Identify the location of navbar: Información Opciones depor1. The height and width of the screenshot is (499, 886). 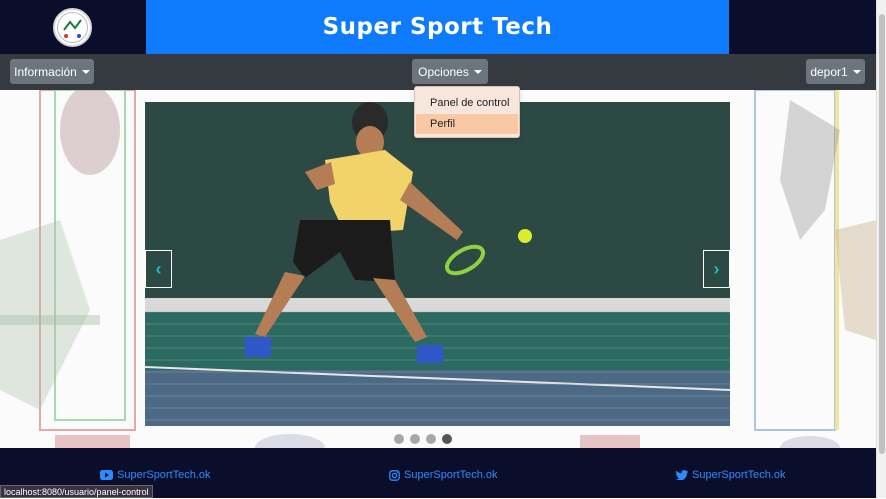
(443, 72).